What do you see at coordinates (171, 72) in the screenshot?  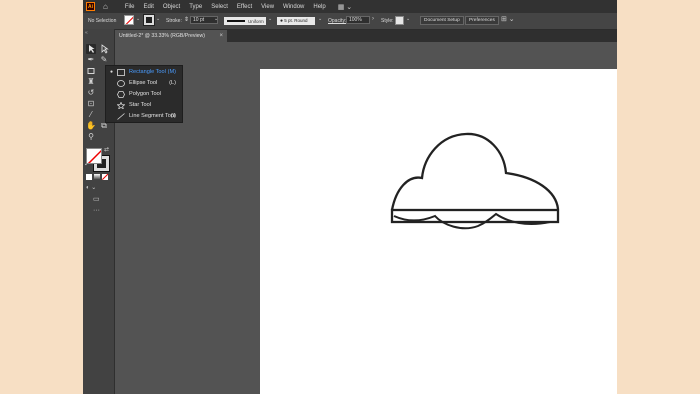 I see `flyout-shortcut: (M)` at bounding box center [171, 72].